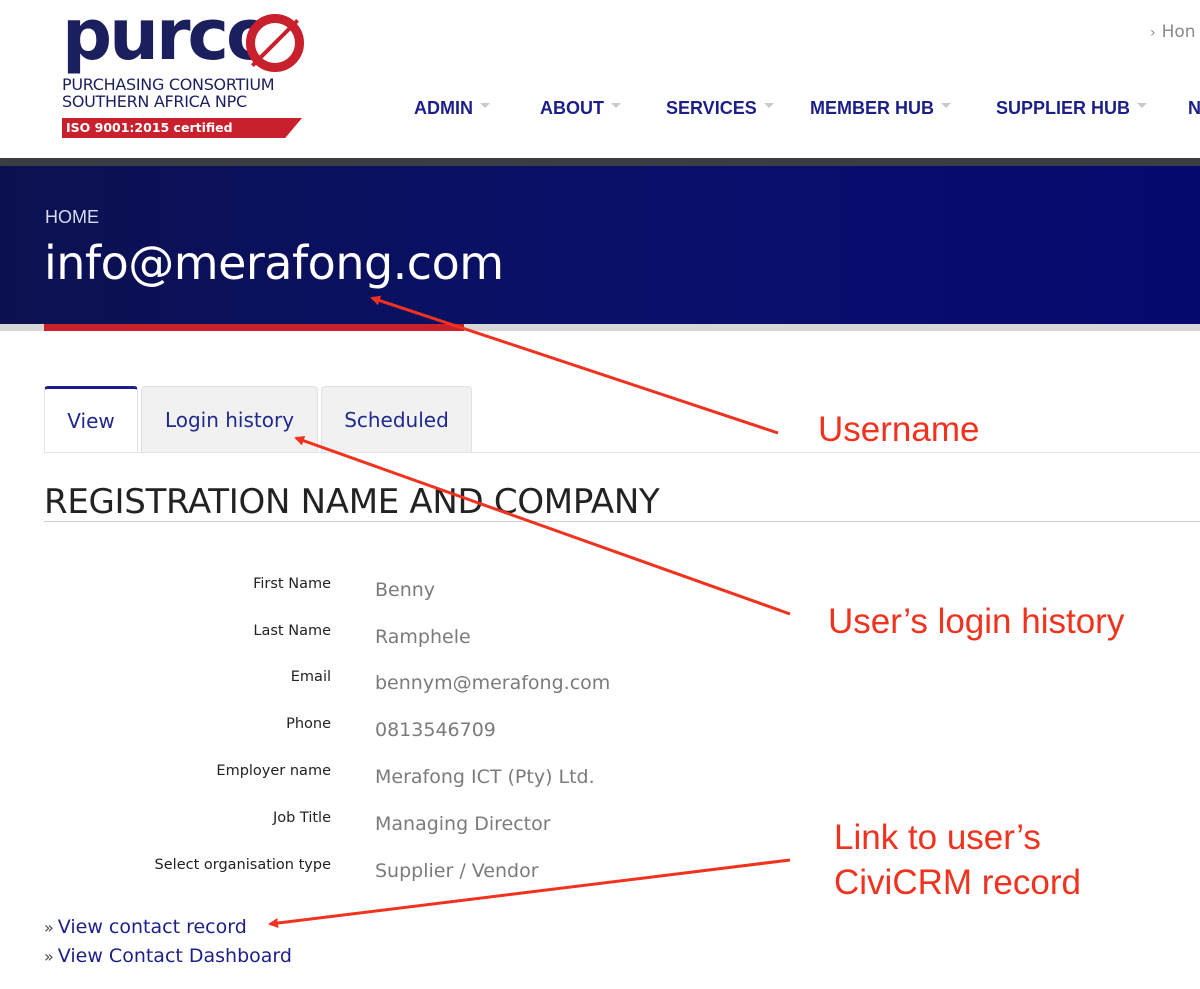 The height and width of the screenshot is (989, 1200). Describe the element at coordinates (1063, 108) in the screenshot. I see `nav-supplier-hub-label: SUPPLIER HUB` at that location.